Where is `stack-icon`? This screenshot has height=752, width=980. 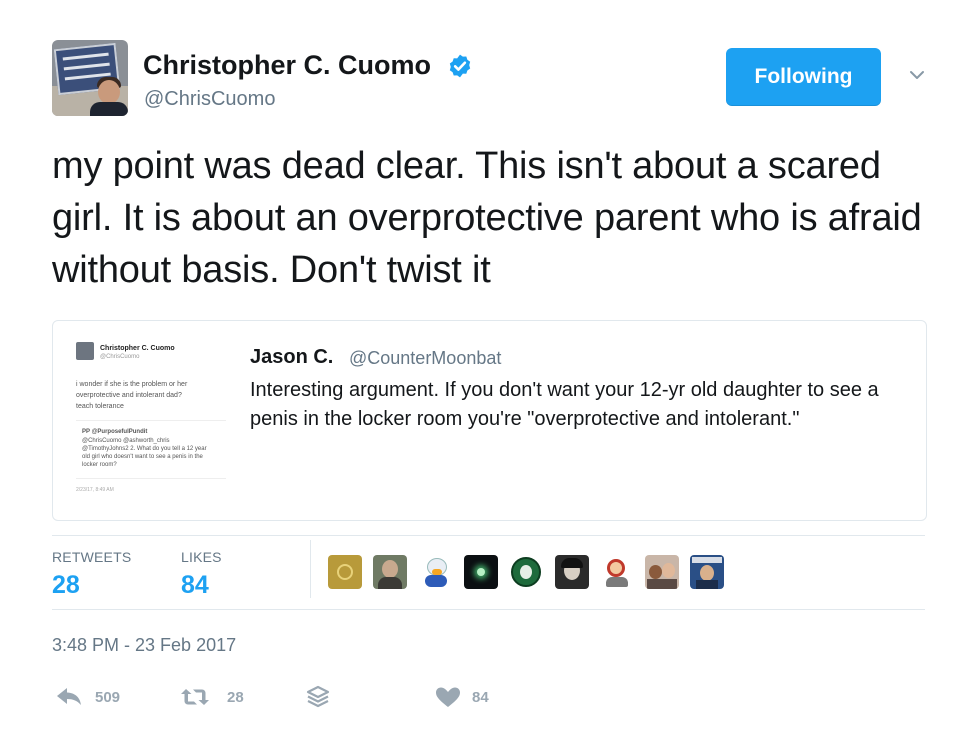
stack-icon is located at coordinates (318, 697).